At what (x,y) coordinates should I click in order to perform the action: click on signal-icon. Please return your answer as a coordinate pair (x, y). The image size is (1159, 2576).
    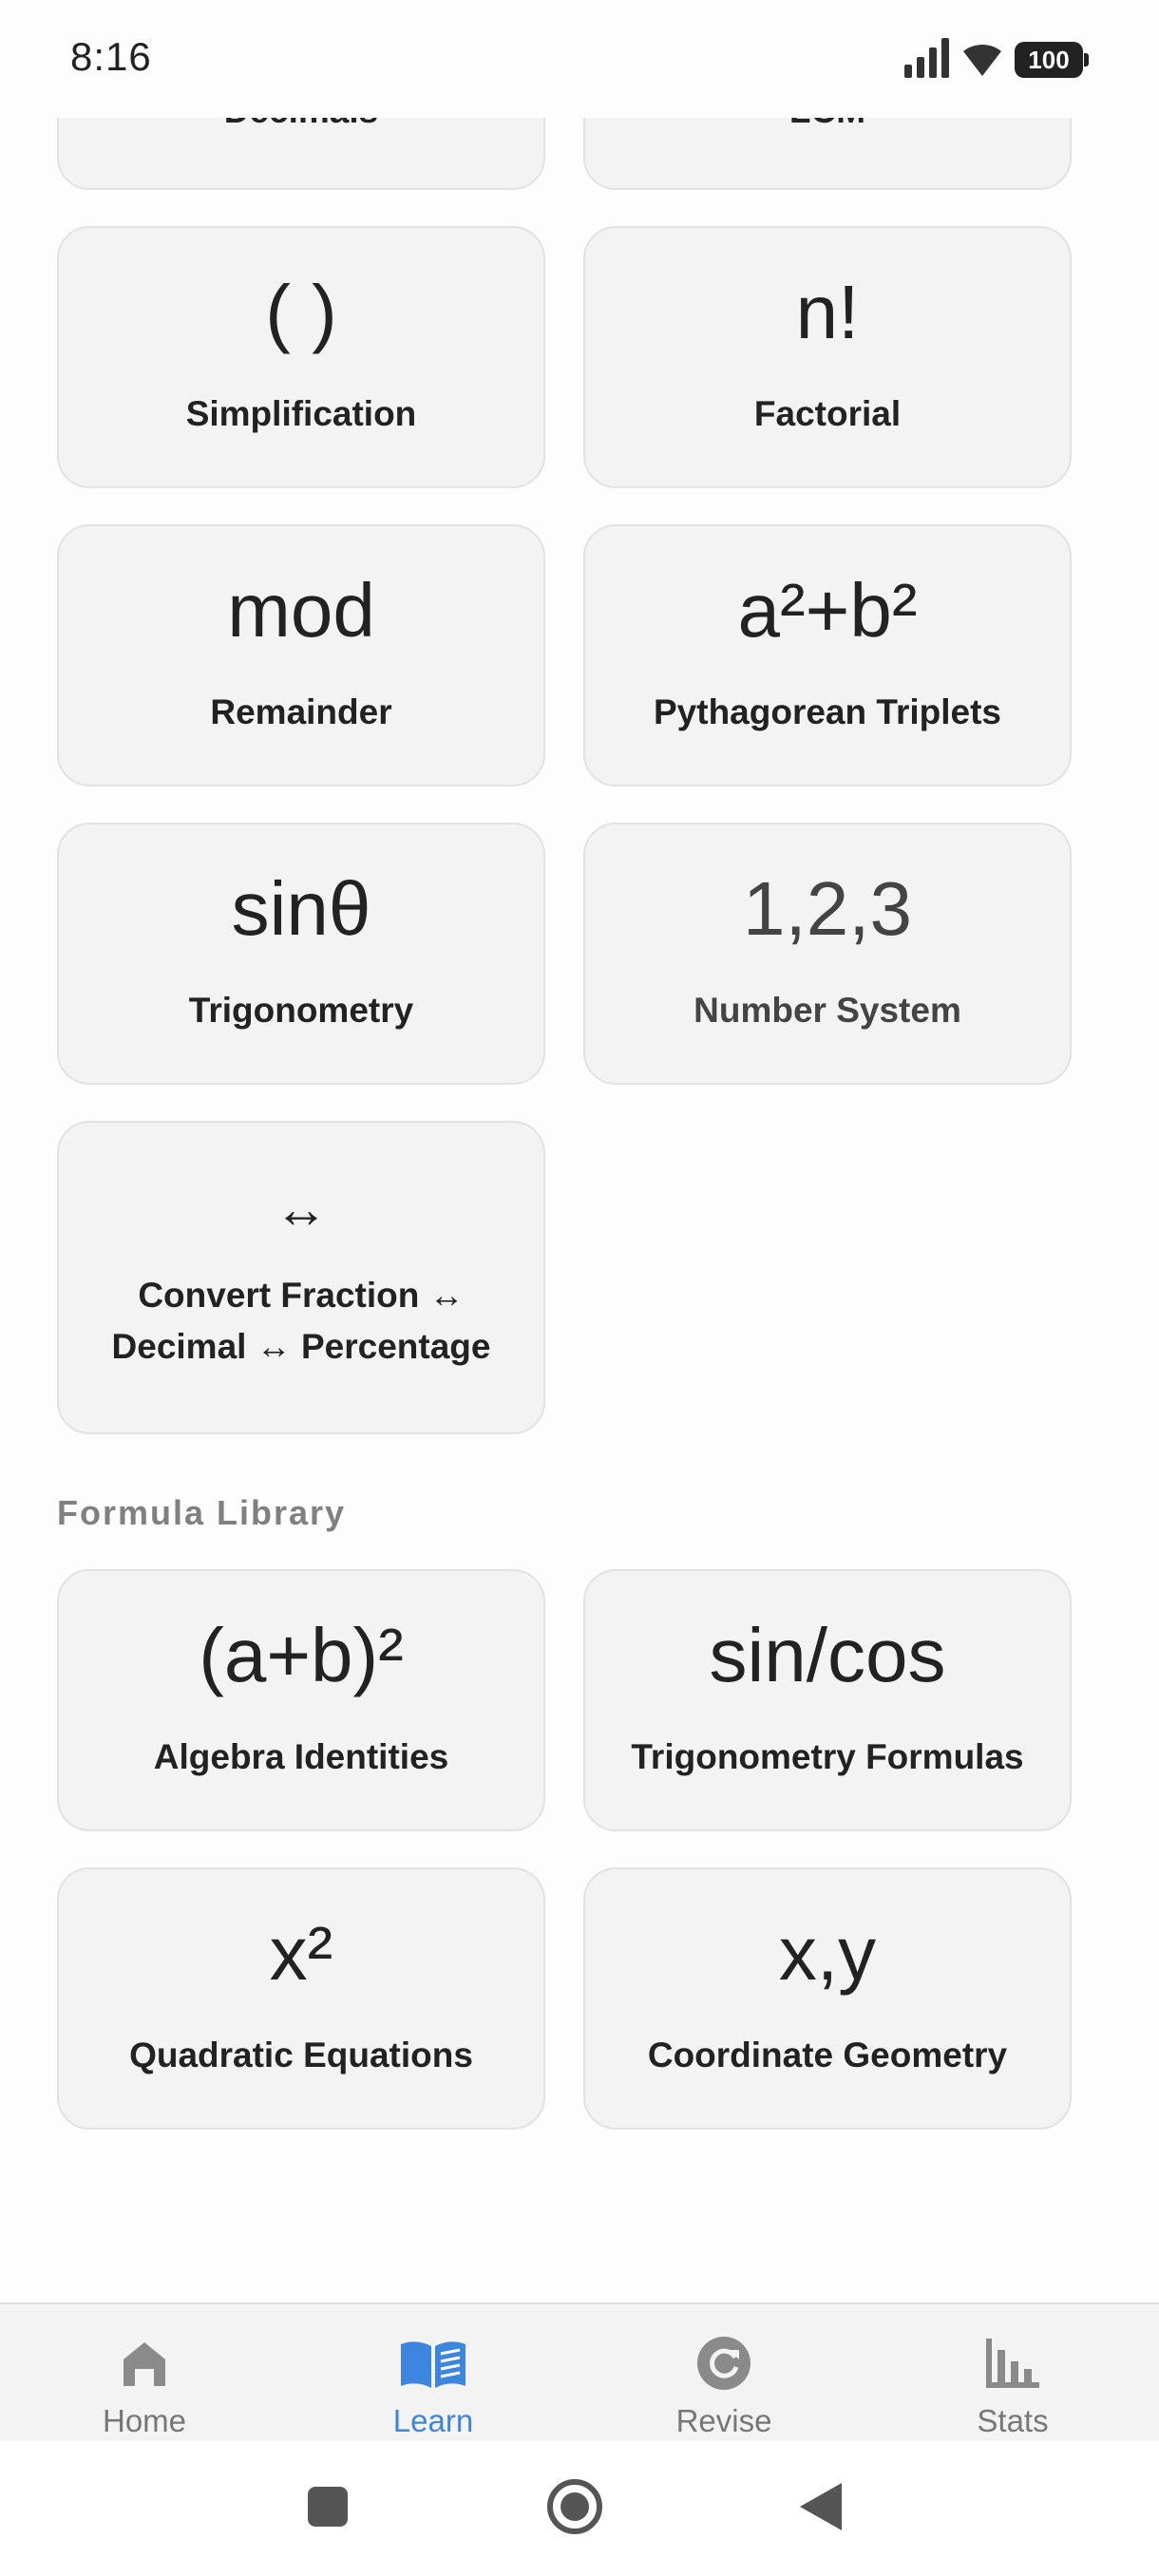
    Looking at the image, I should click on (926, 58).